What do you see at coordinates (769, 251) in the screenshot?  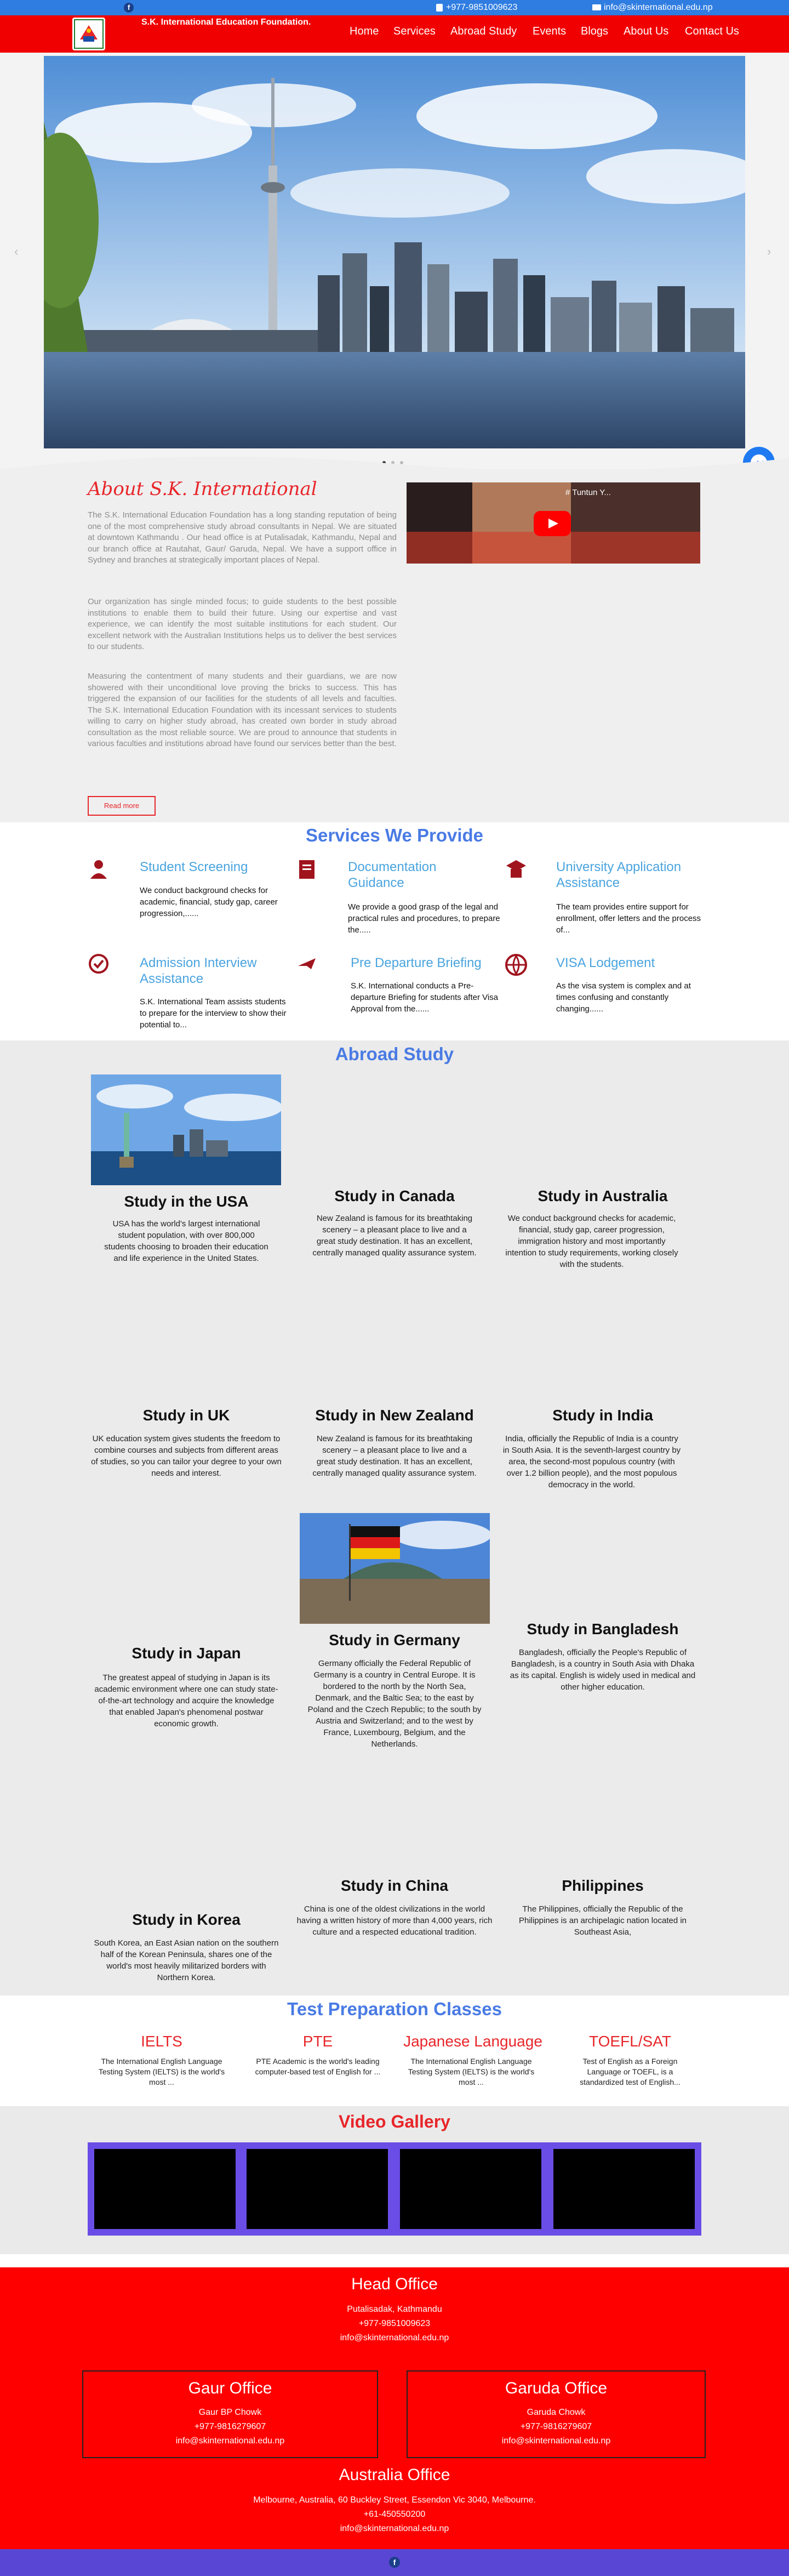 I see `slider-next-arrow: ›` at bounding box center [769, 251].